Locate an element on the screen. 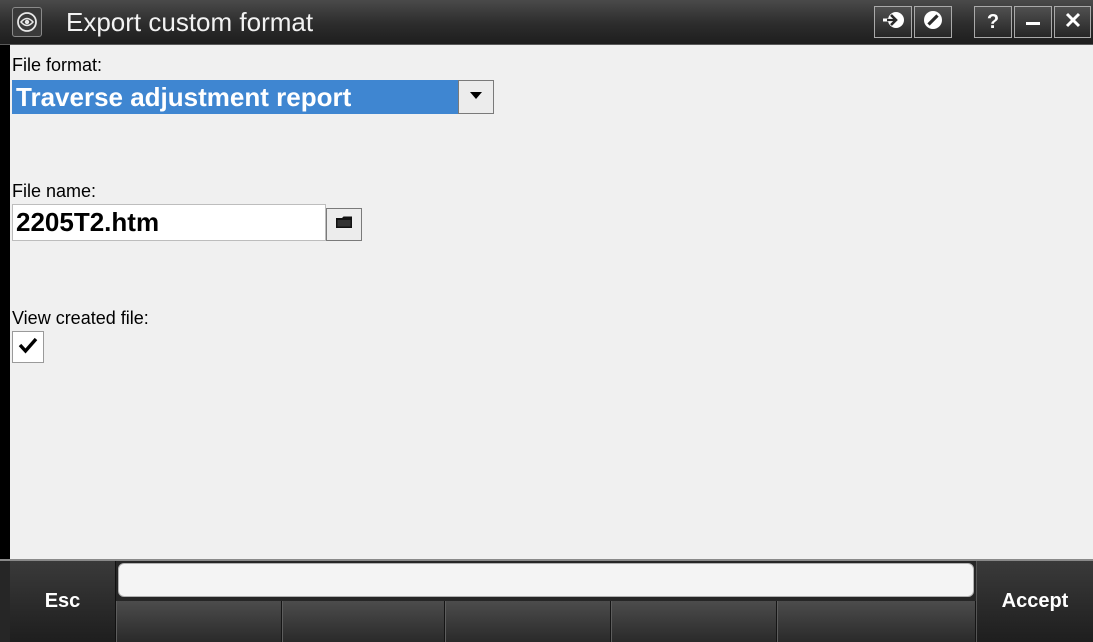  browse-folder-button is located at coordinates (344, 224).